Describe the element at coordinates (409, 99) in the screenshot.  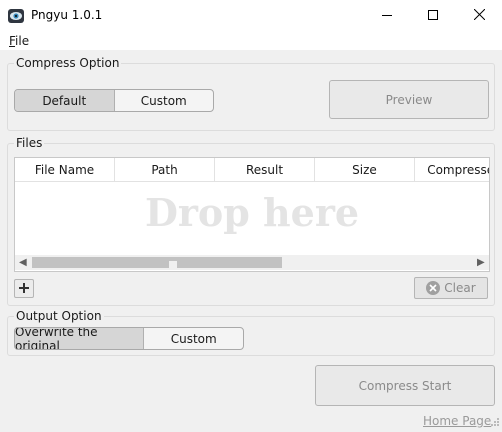
I see `preview-button: Preview` at that location.